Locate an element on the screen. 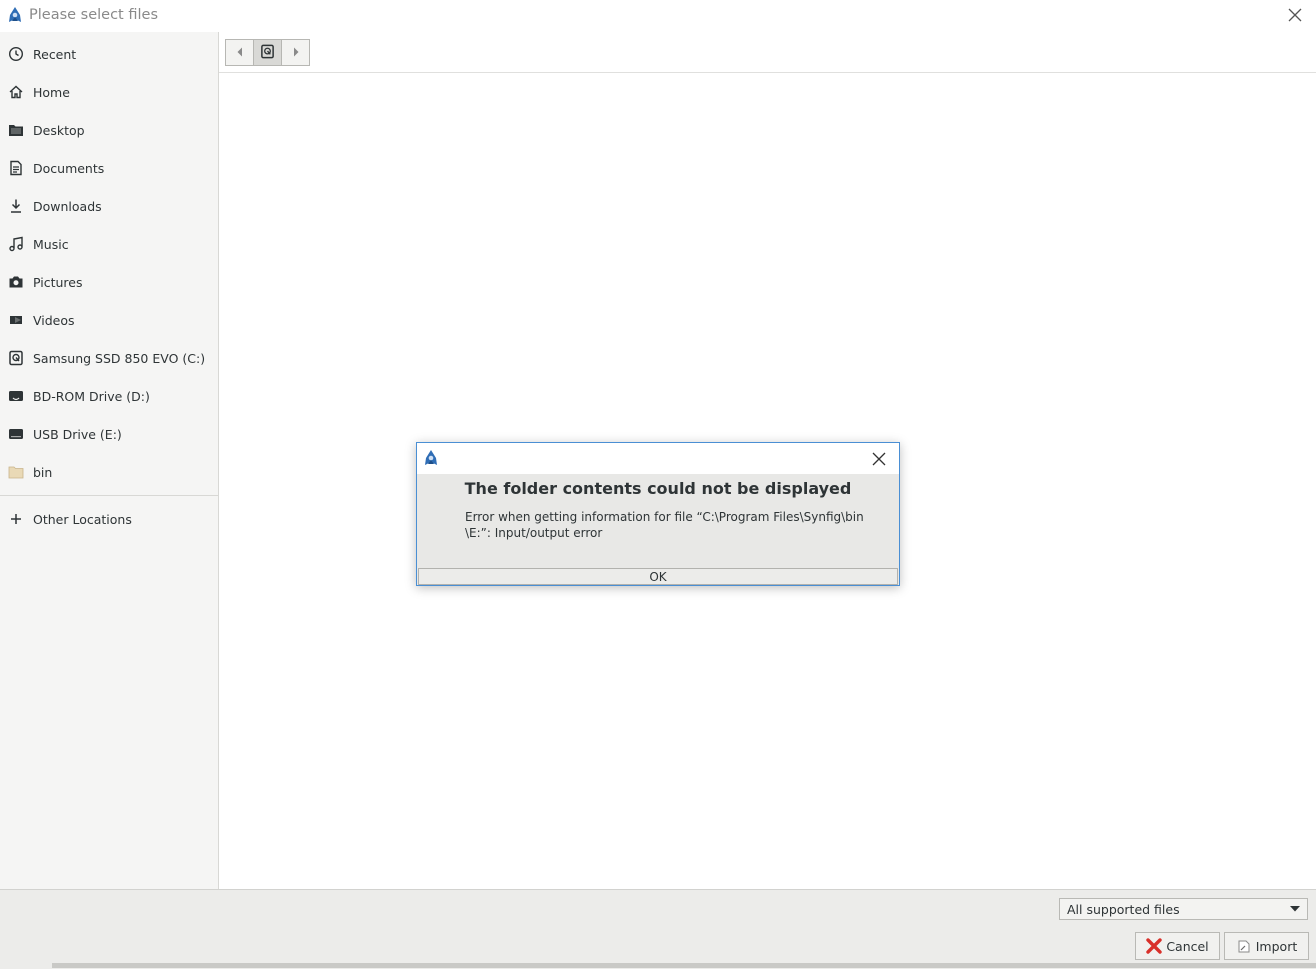 The image size is (1316, 969). path-forward-button is located at coordinates (296, 52).